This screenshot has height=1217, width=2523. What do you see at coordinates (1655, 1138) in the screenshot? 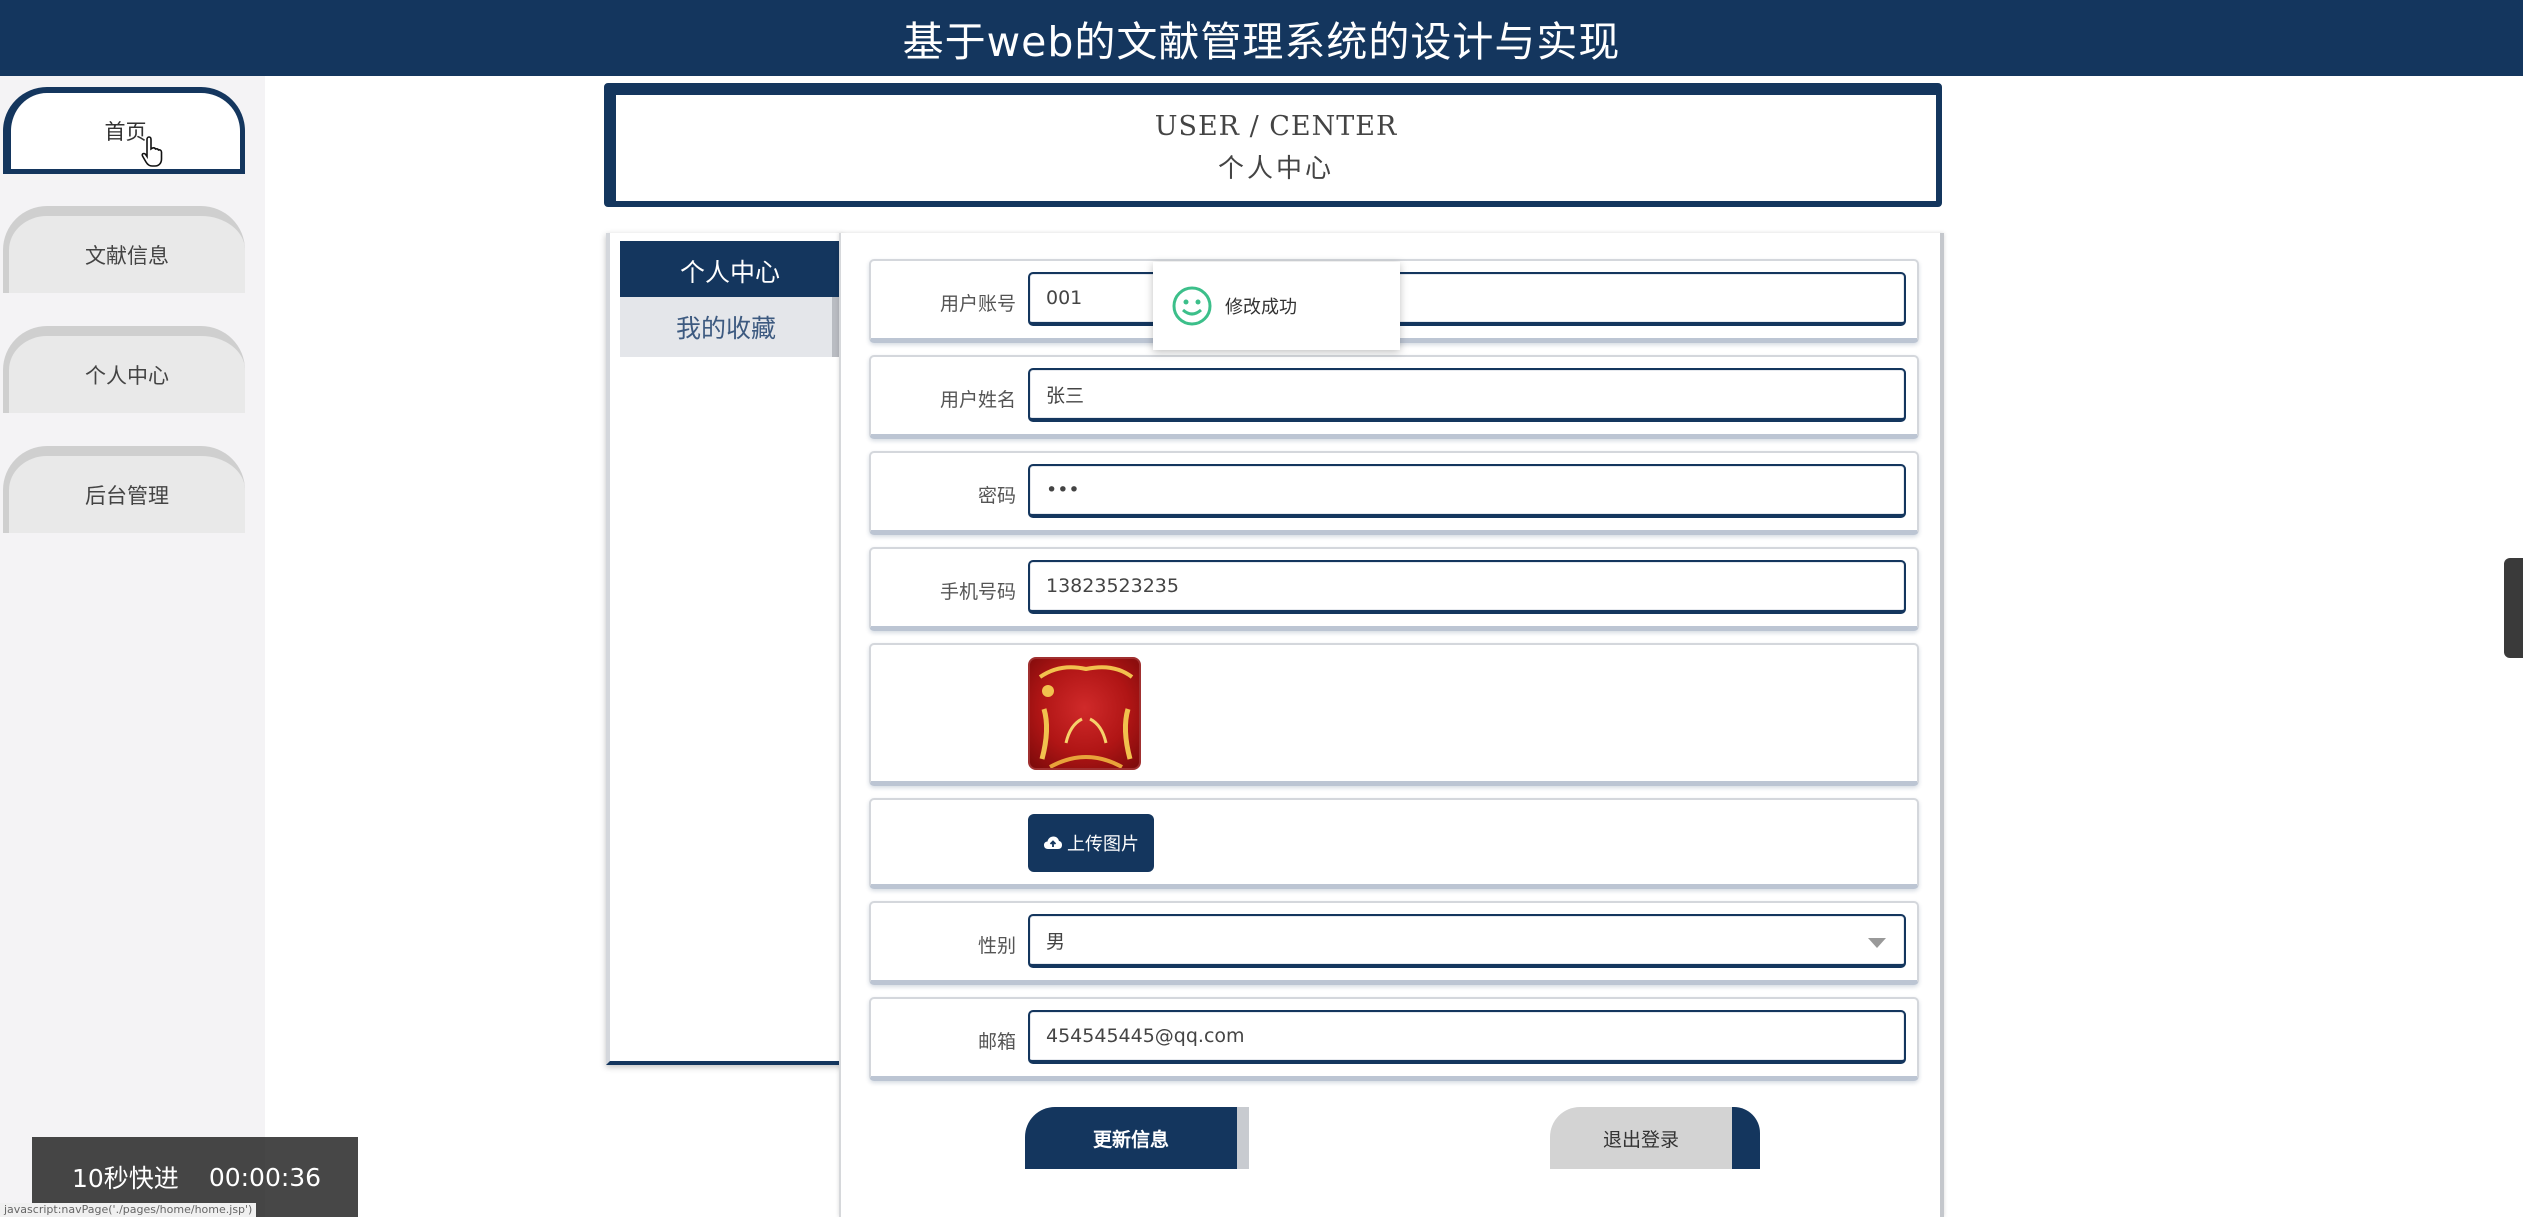
I see `logout-button: 退出登录` at bounding box center [1655, 1138].